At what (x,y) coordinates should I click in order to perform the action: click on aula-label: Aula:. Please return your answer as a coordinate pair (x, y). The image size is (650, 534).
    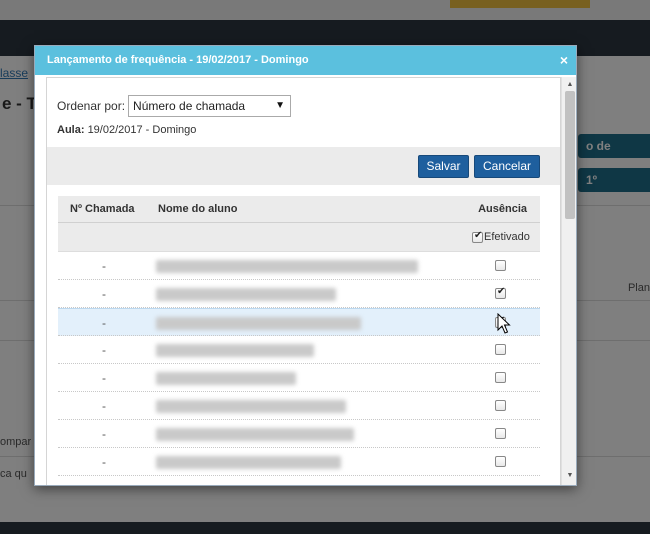
    Looking at the image, I should click on (71, 130).